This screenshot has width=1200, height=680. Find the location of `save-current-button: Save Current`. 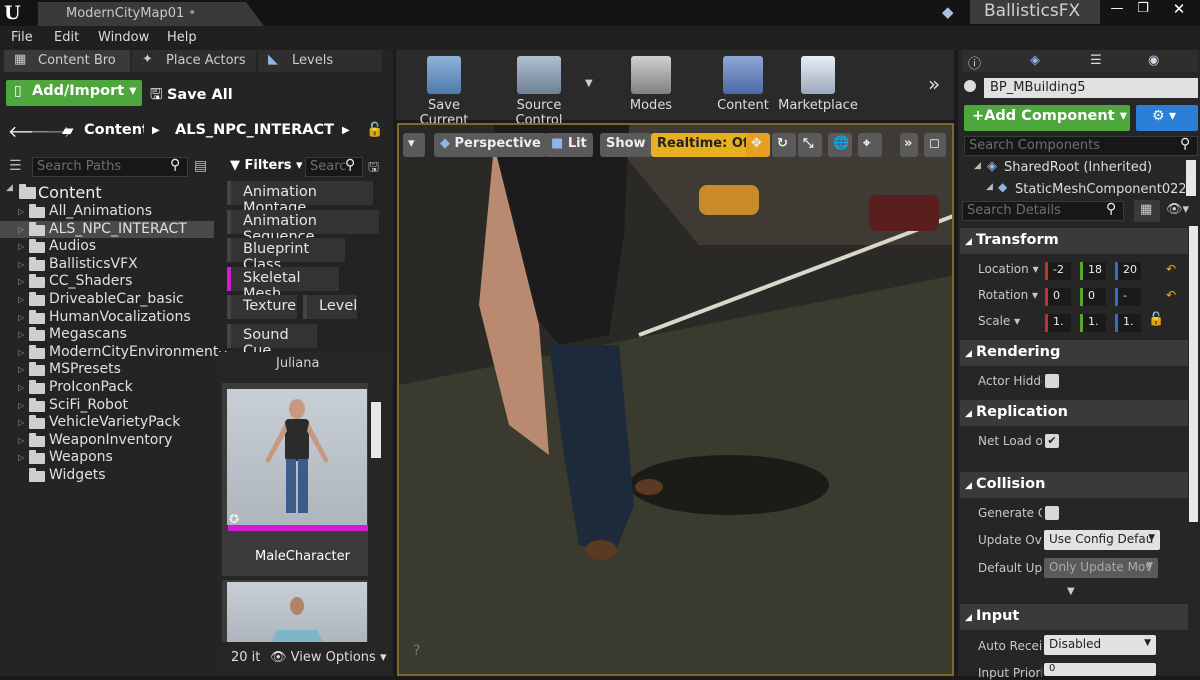

save-current-button: Save Current is located at coordinates (444, 89).